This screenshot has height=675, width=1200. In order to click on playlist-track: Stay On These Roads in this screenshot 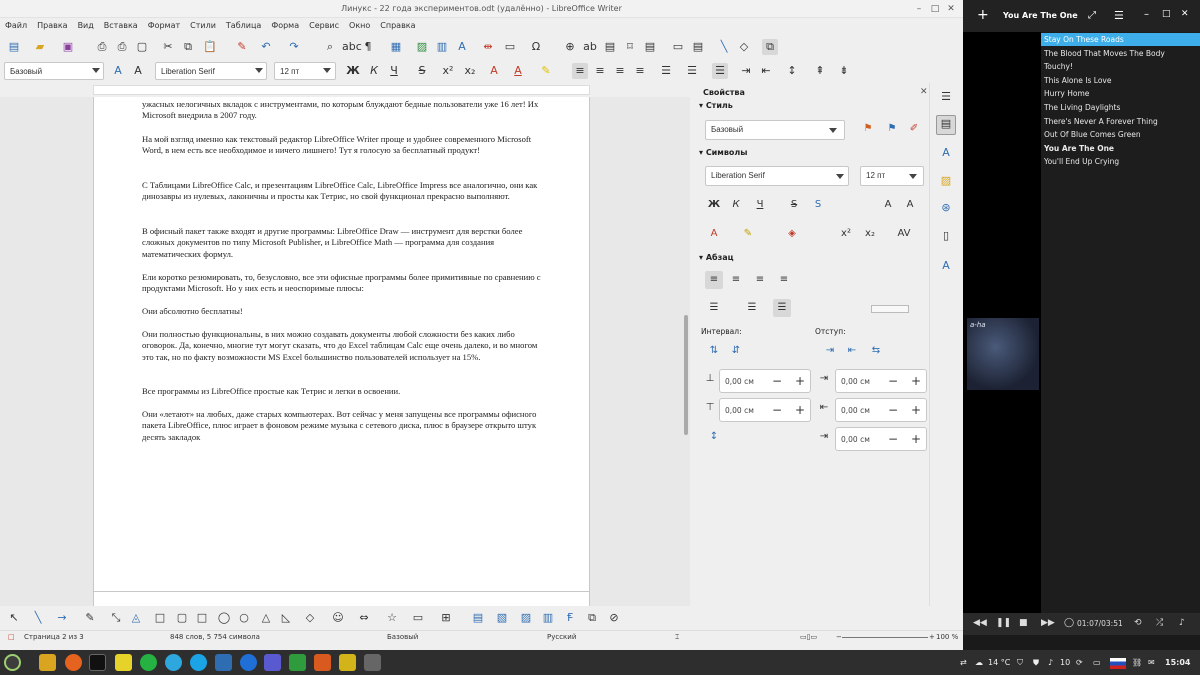, I will do `click(1120, 39)`.